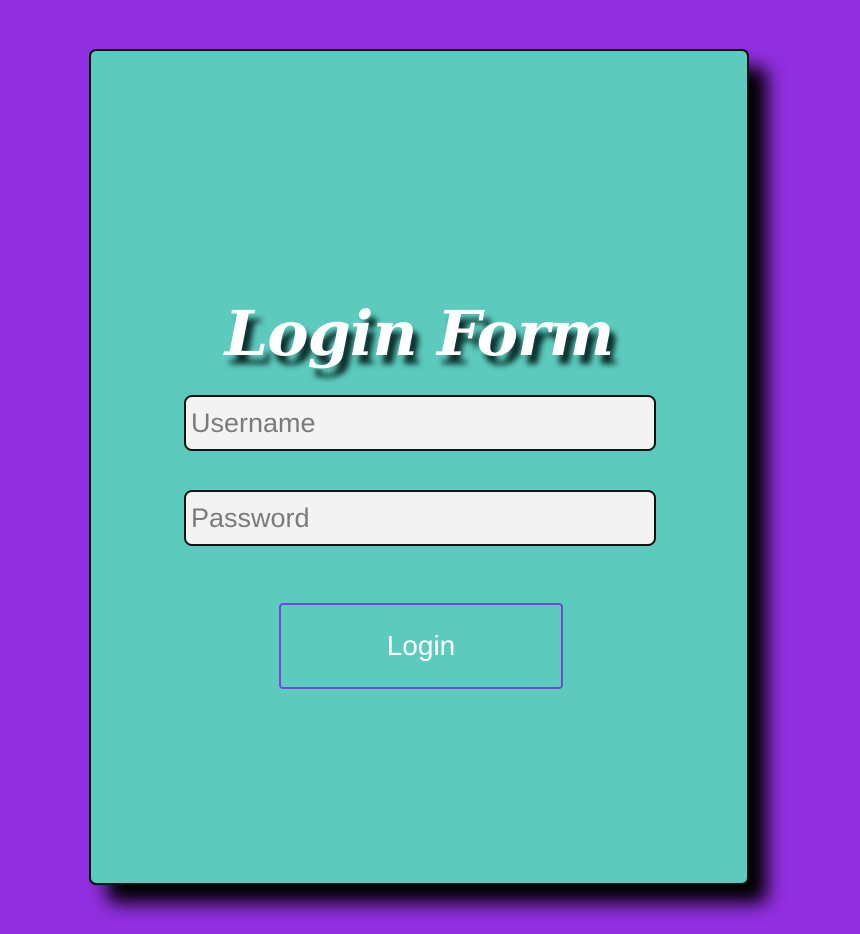  Describe the element at coordinates (421, 646) in the screenshot. I see `login-button: Login` at that location.